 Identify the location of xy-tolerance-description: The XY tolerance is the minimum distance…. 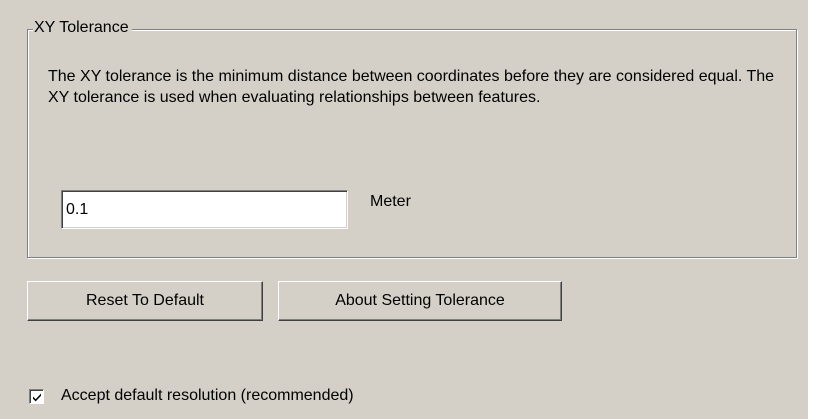
(411, 87).